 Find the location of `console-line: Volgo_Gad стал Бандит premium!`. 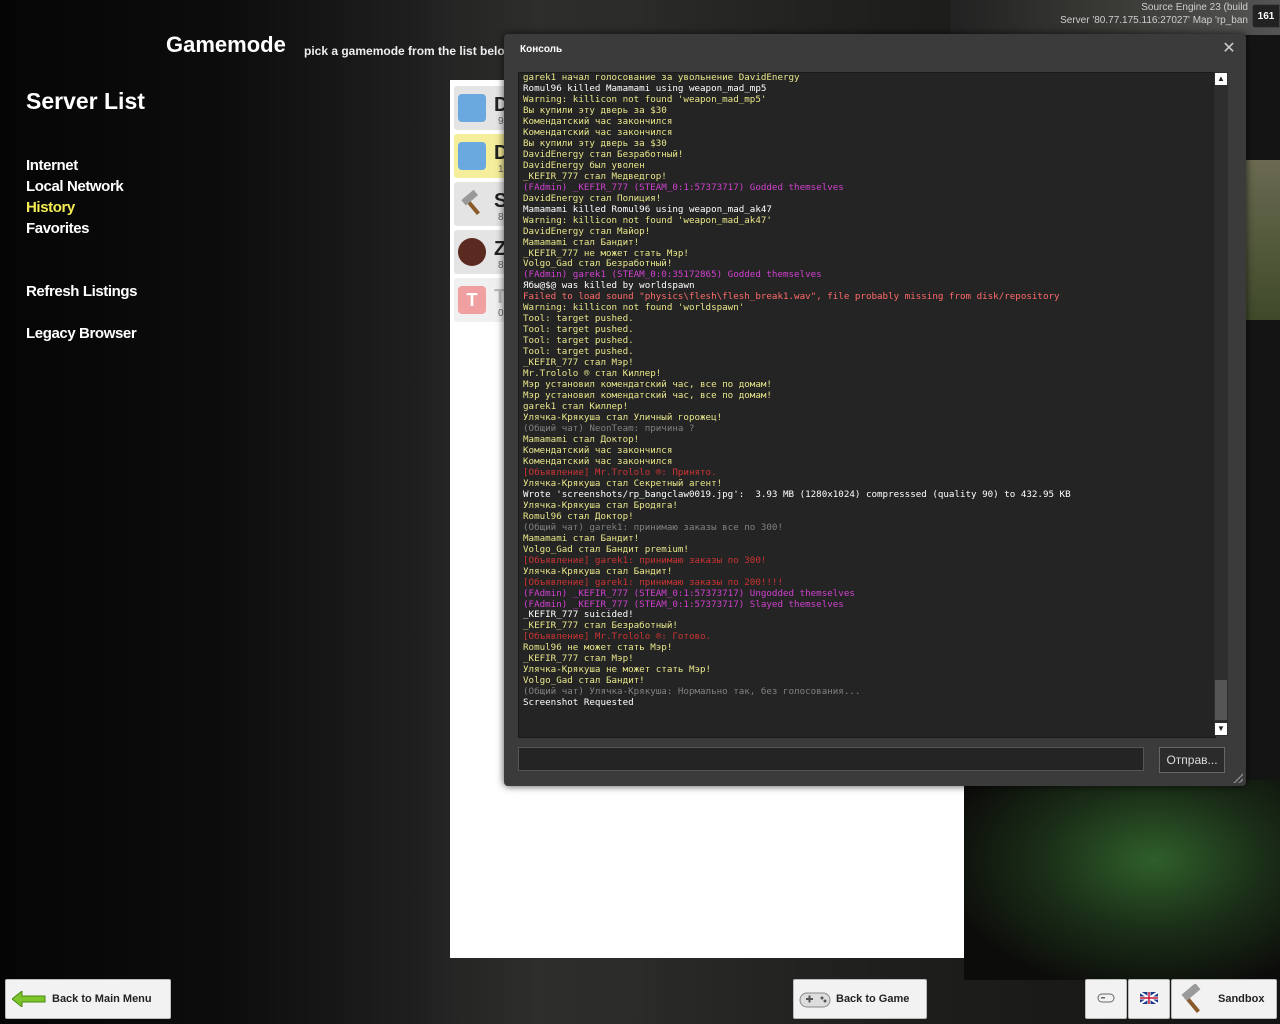

console-line: Volgo_Gad стал Бандит premium! is located at coordinates (606, 549).